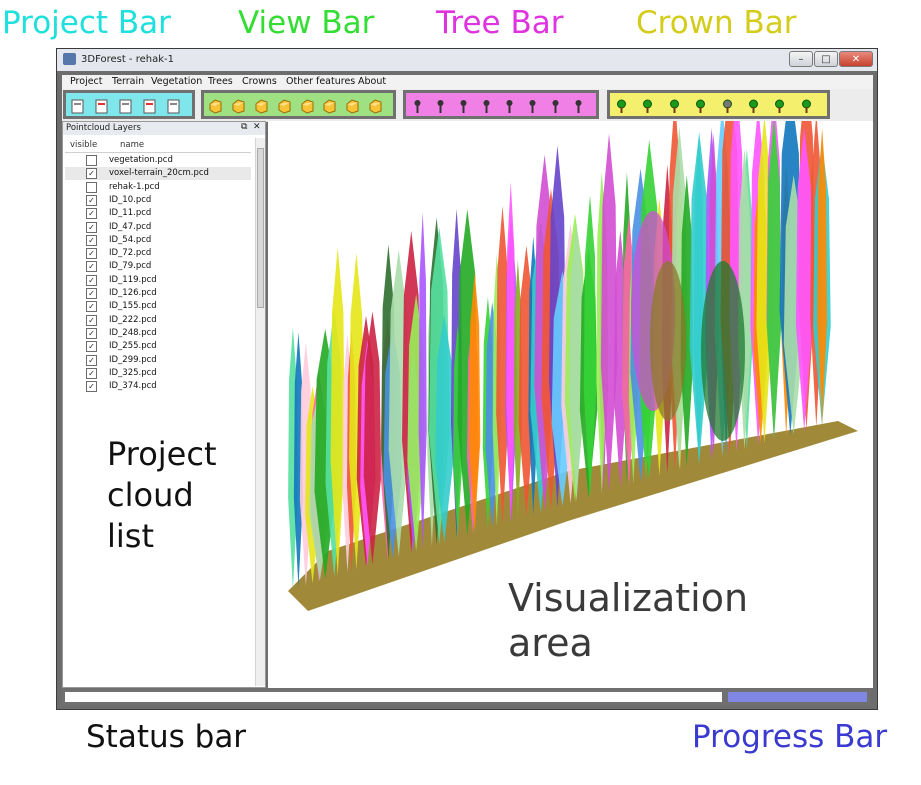 The height and width of the screenshot is (785, 921). What do you see at coordinates (647, 106) in the screenshot?
I see `crown-position-icon` at bounding box center [647, 106].